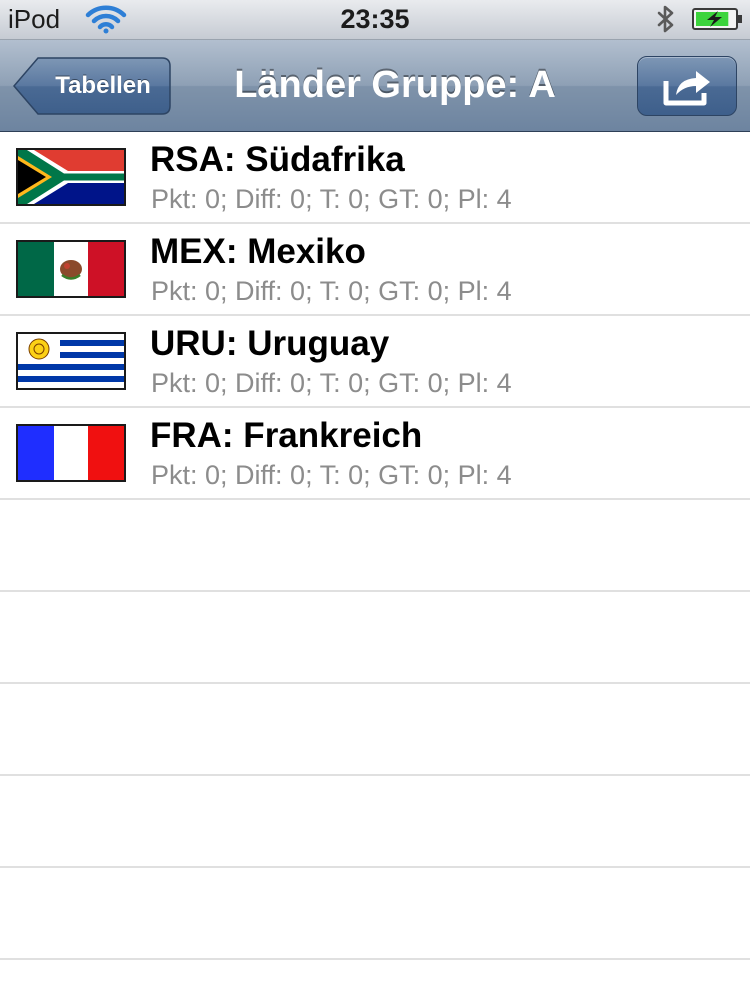 The height and width of the screenshot is (1000, 750). I want to click on page-title: Länder Gruppe: A, so click(395, 85).